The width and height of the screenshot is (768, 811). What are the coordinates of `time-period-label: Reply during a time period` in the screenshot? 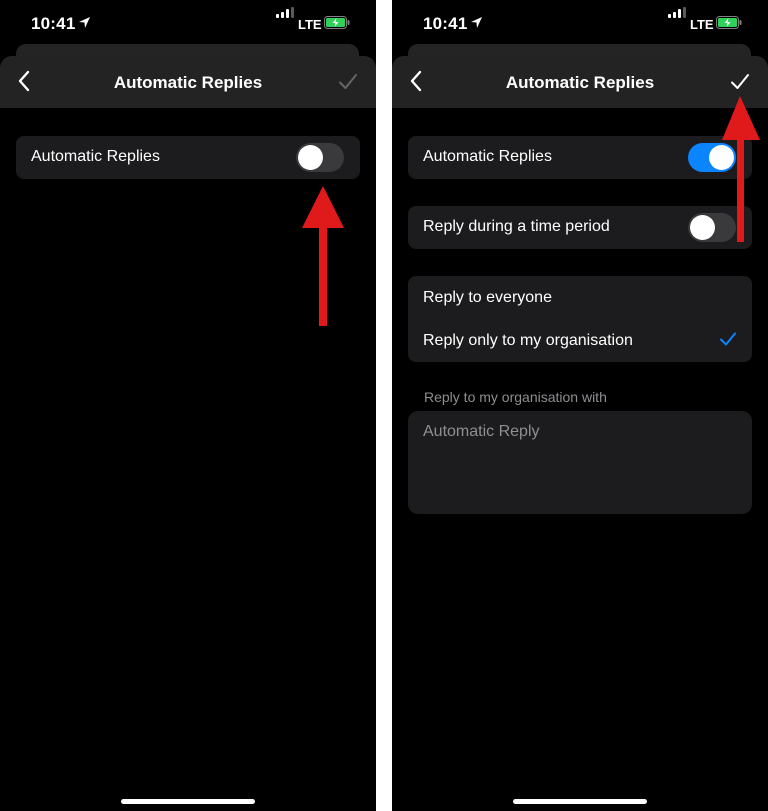 It's located at (516, 226).